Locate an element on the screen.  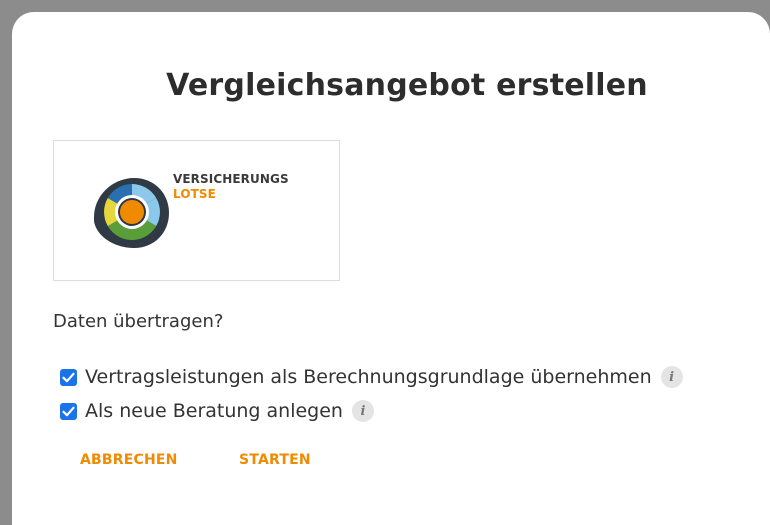
checkbox-contract-benefits is located at coordinates (68, 377).